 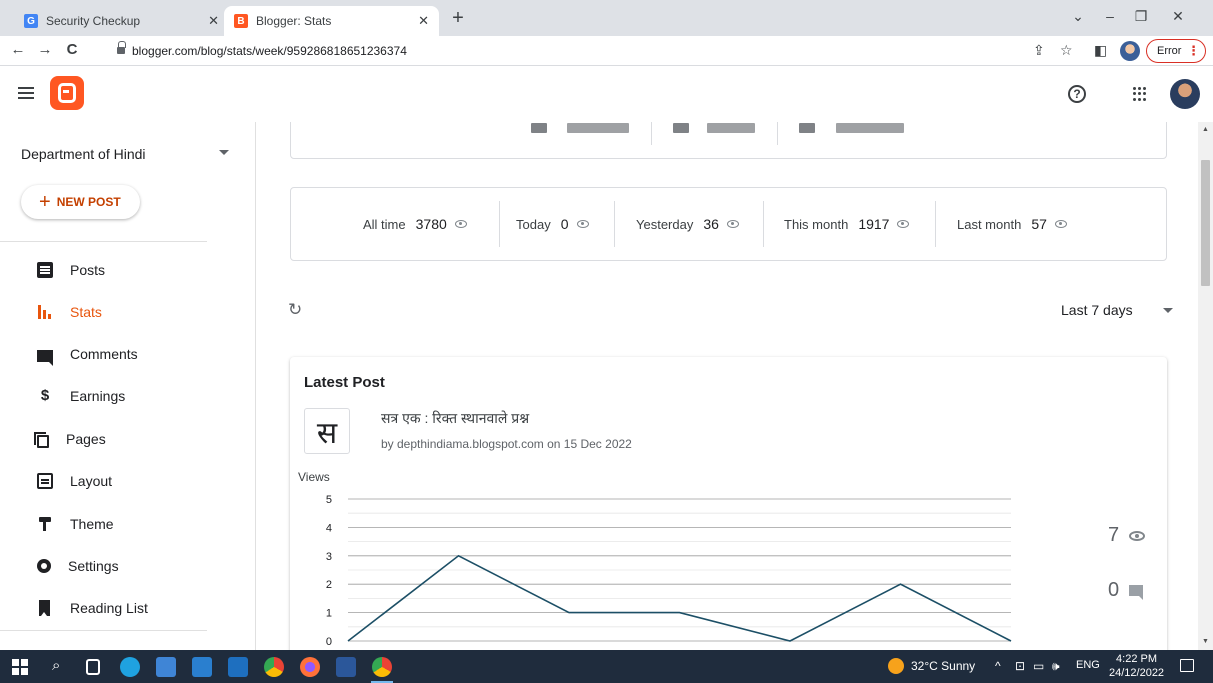 What do you see at coordinates (45, 49) in the screenshot?
I see `forward-button: →` at bounding box center [45, 49].